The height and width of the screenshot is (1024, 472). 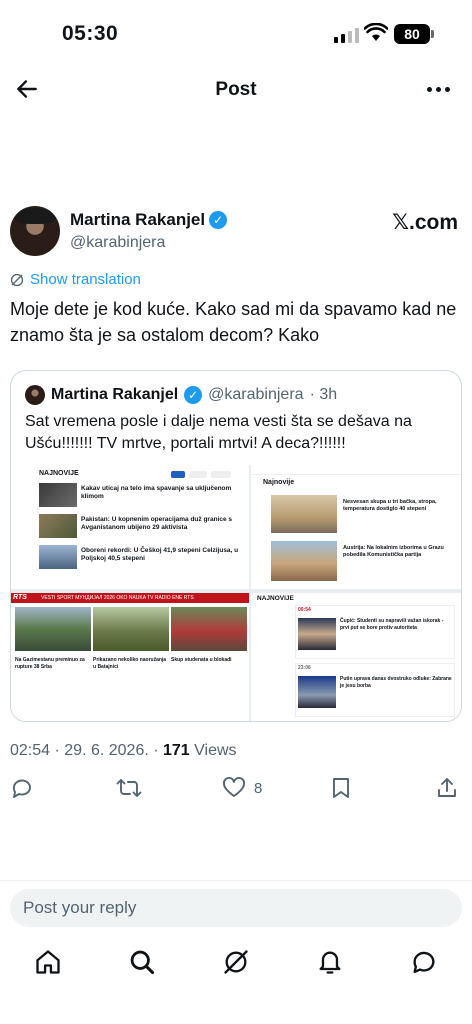 I want to click on bottom-tab-bar, so click(x=236, y=962).